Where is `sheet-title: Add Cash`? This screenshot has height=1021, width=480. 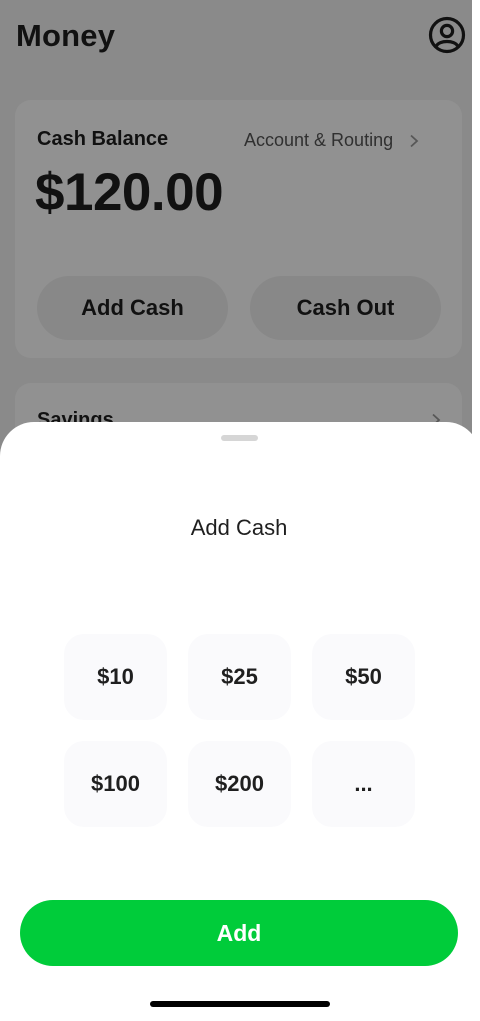
sheet-title: Add Cash is located at coordinates (239, 527).